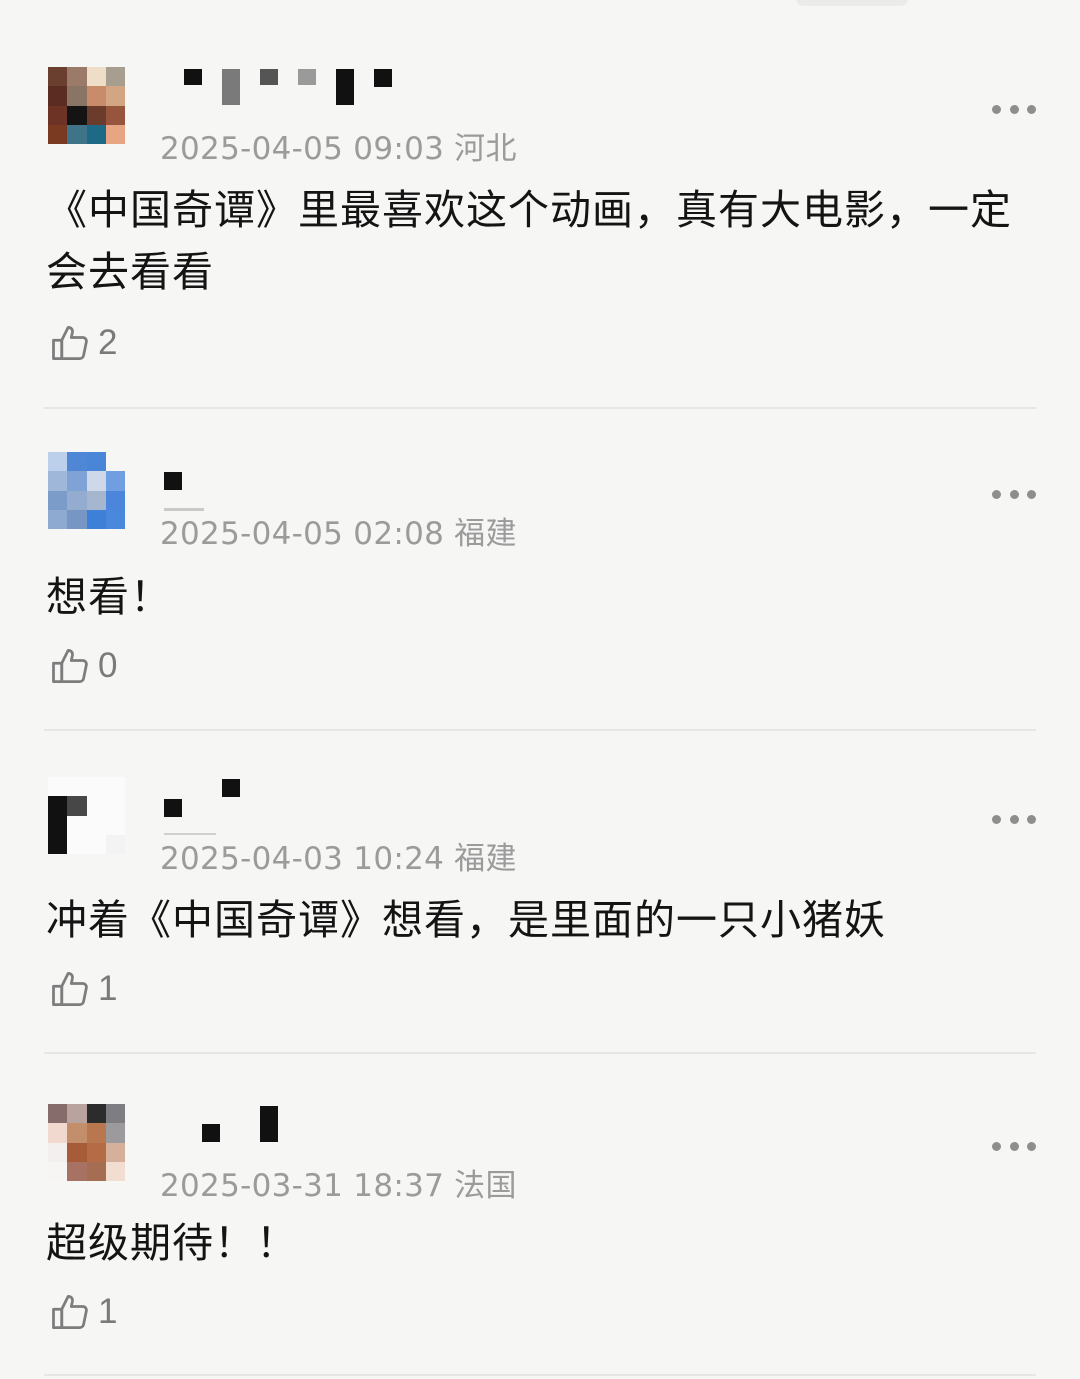 This screenshot has width=1080, height=1379. What do you see at coordinates (302, 1186) in the screenshot?
I see `comment-time: 2025-03-31 18:37` at bounding box center [302, 1186].